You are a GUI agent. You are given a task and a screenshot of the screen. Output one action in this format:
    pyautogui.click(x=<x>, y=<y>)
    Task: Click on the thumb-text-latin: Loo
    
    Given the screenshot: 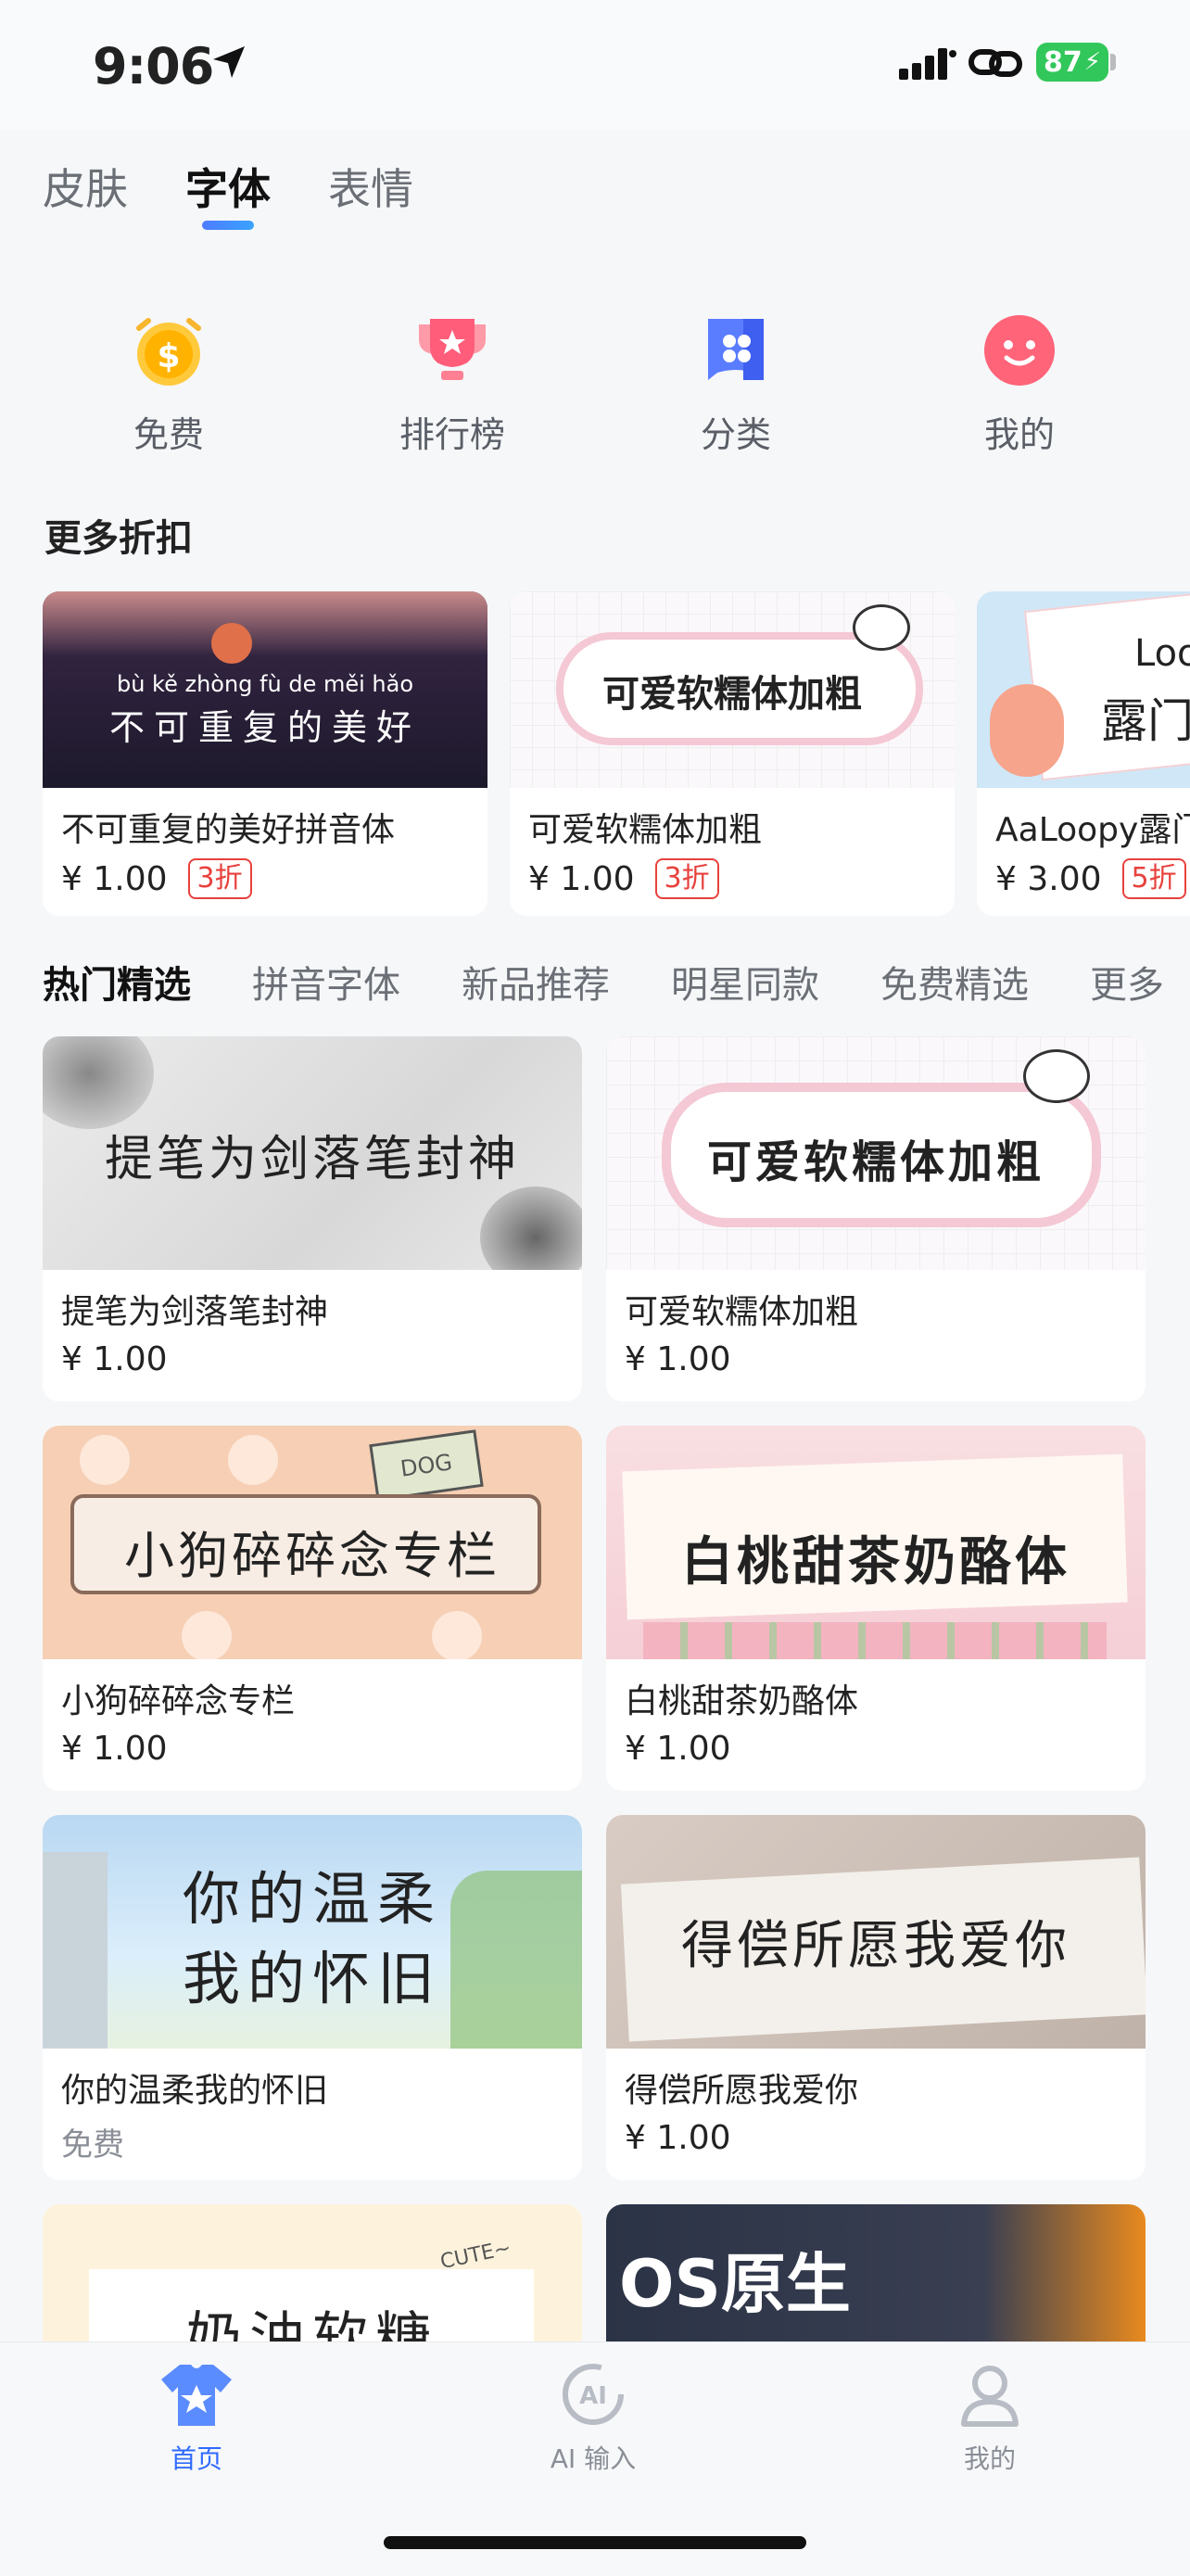 What is the action you would take?
    pyautogui.click(x=1162, y=653)
    